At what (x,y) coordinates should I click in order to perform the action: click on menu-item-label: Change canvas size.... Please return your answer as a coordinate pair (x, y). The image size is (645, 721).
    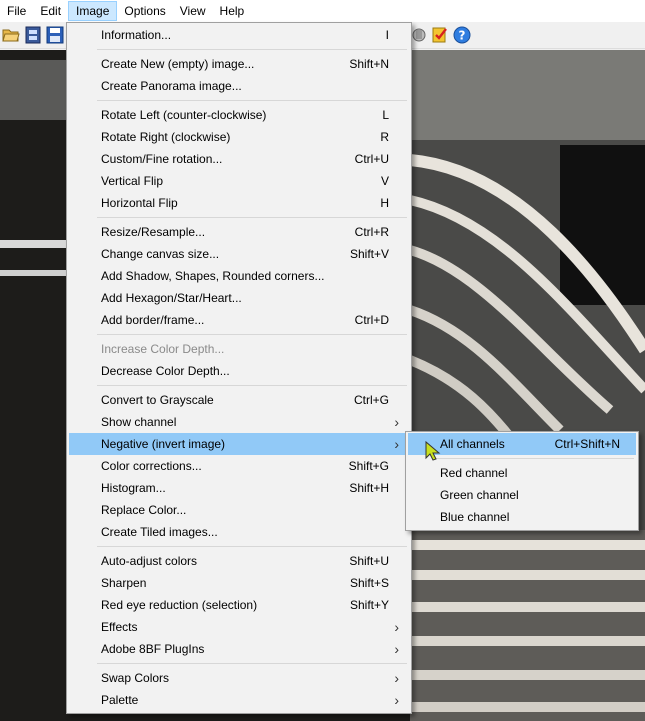
    Looking at the image, I should click on (160, 254).